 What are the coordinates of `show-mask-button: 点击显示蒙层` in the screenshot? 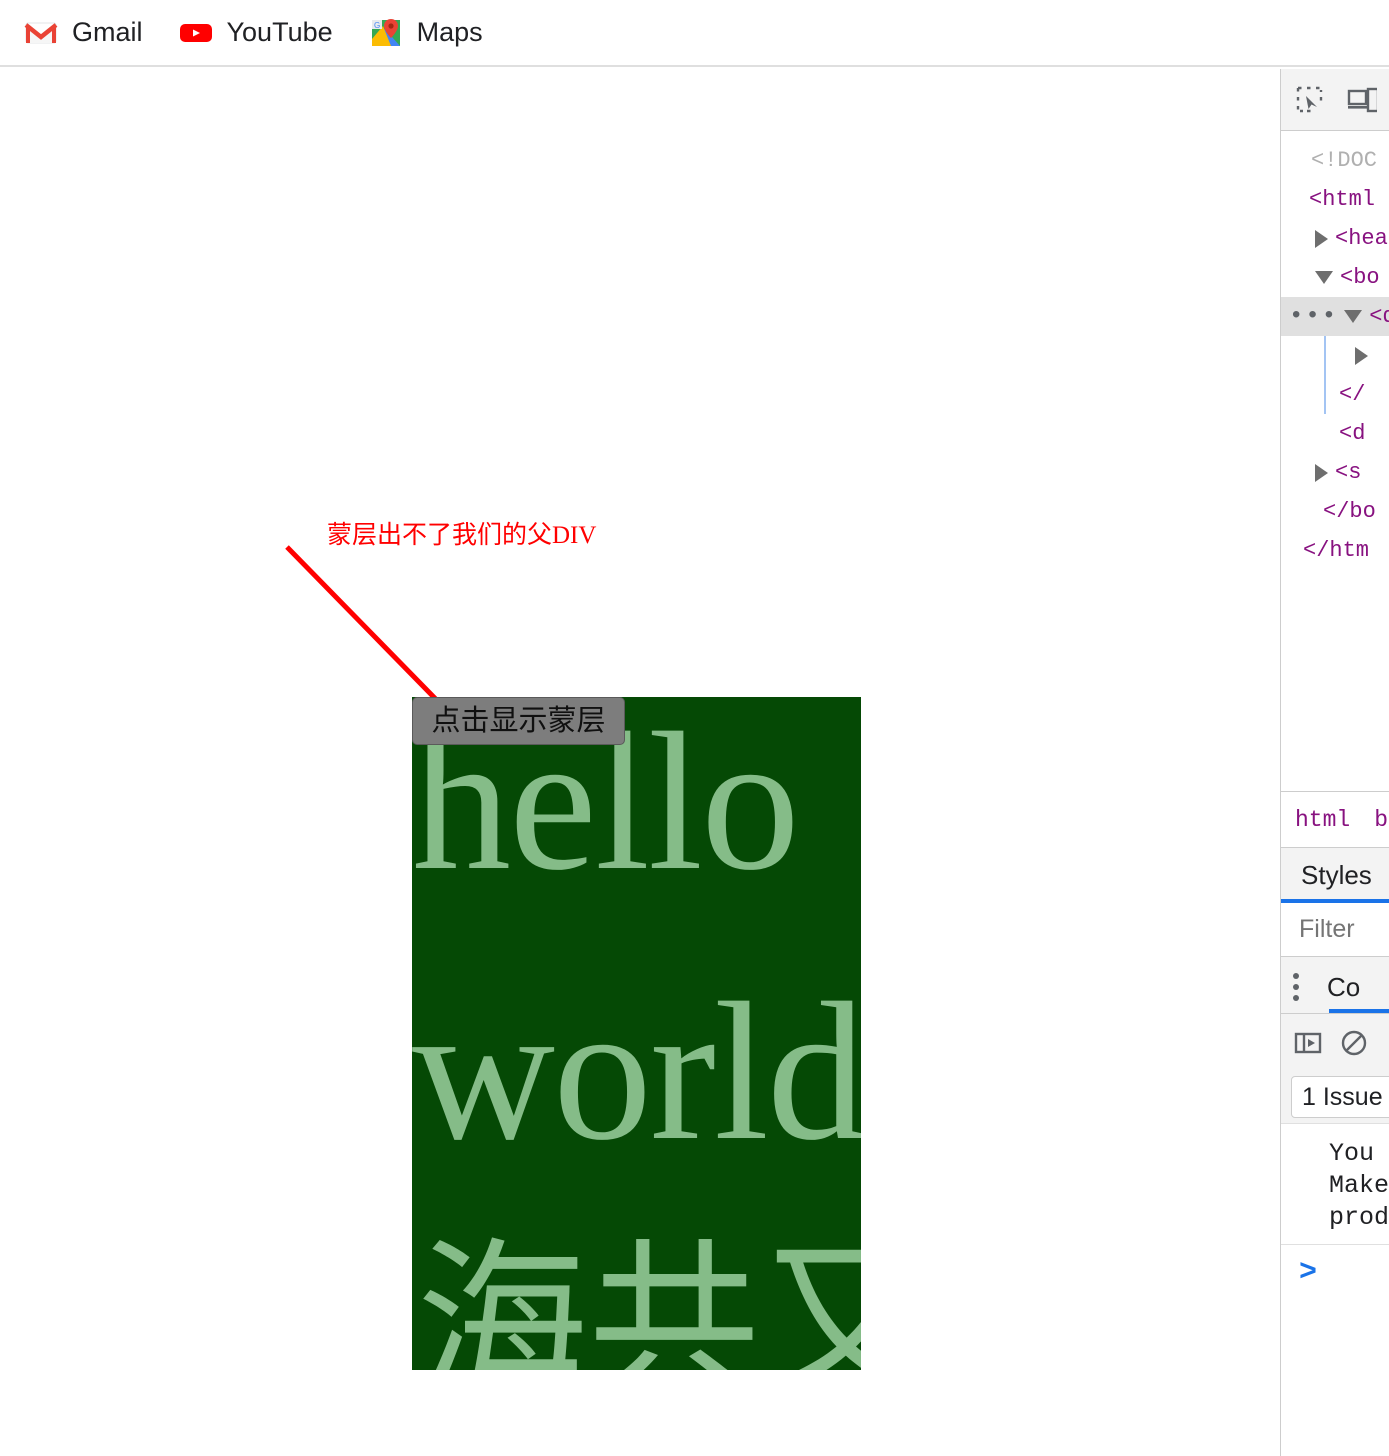 It's located at (518, 721).